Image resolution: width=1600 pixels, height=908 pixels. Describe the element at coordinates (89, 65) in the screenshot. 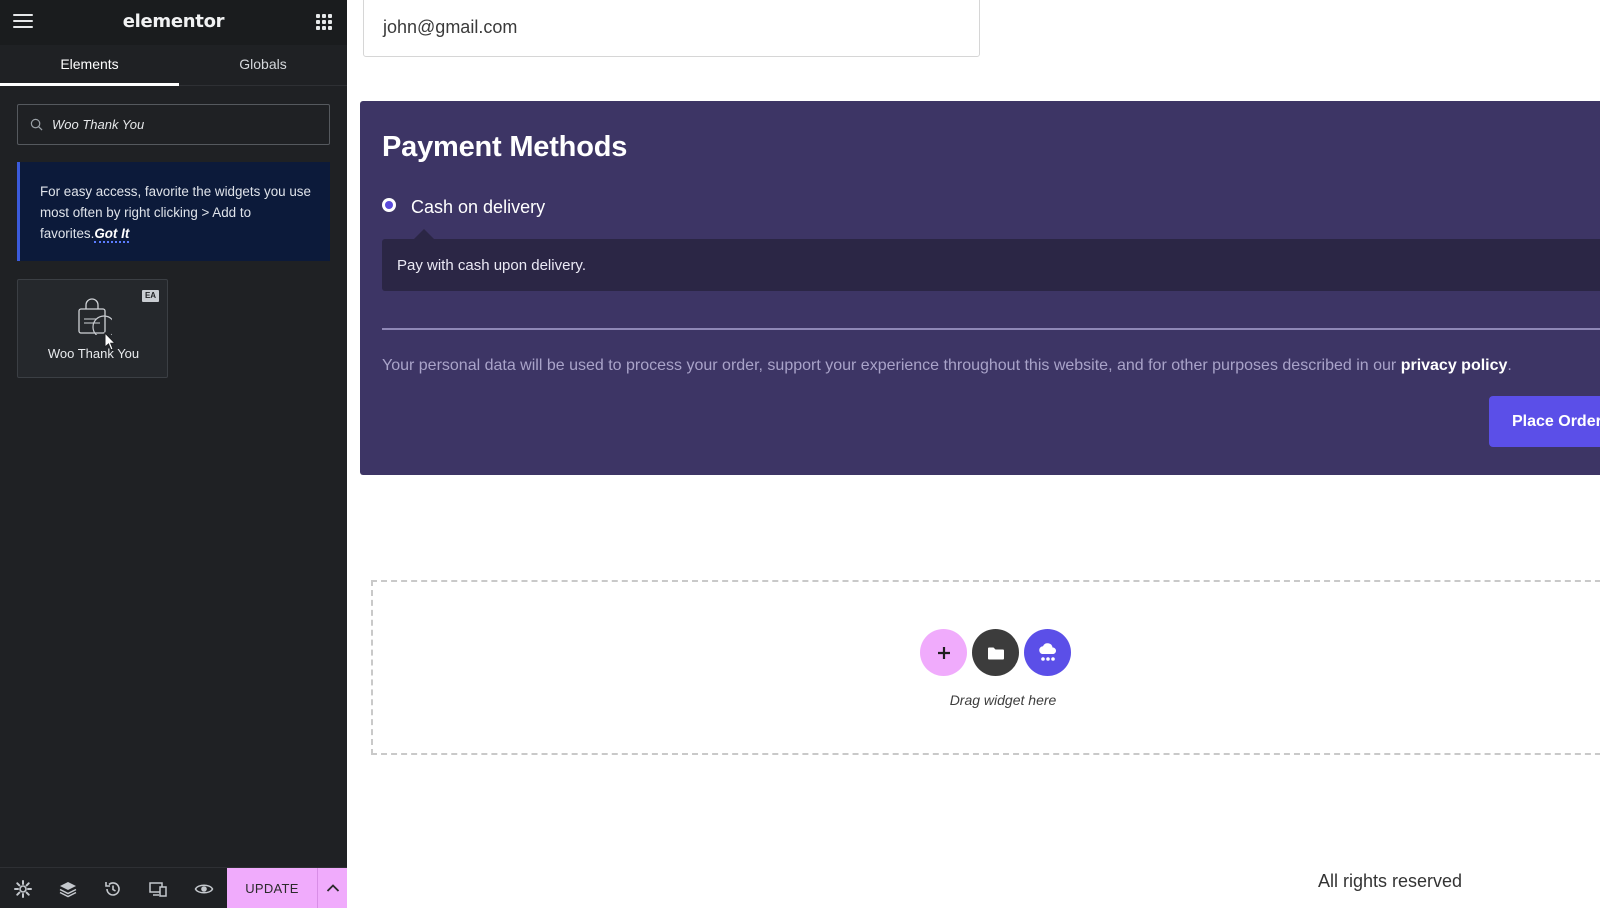

I see `tab-elements: Elements` at that location.